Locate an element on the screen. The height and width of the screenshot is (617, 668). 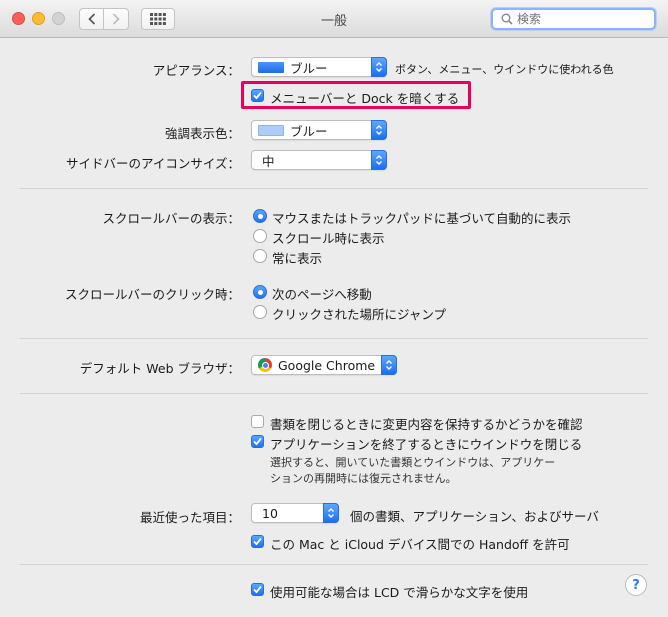
click-jump-radio is located at coordinates (260, 312).